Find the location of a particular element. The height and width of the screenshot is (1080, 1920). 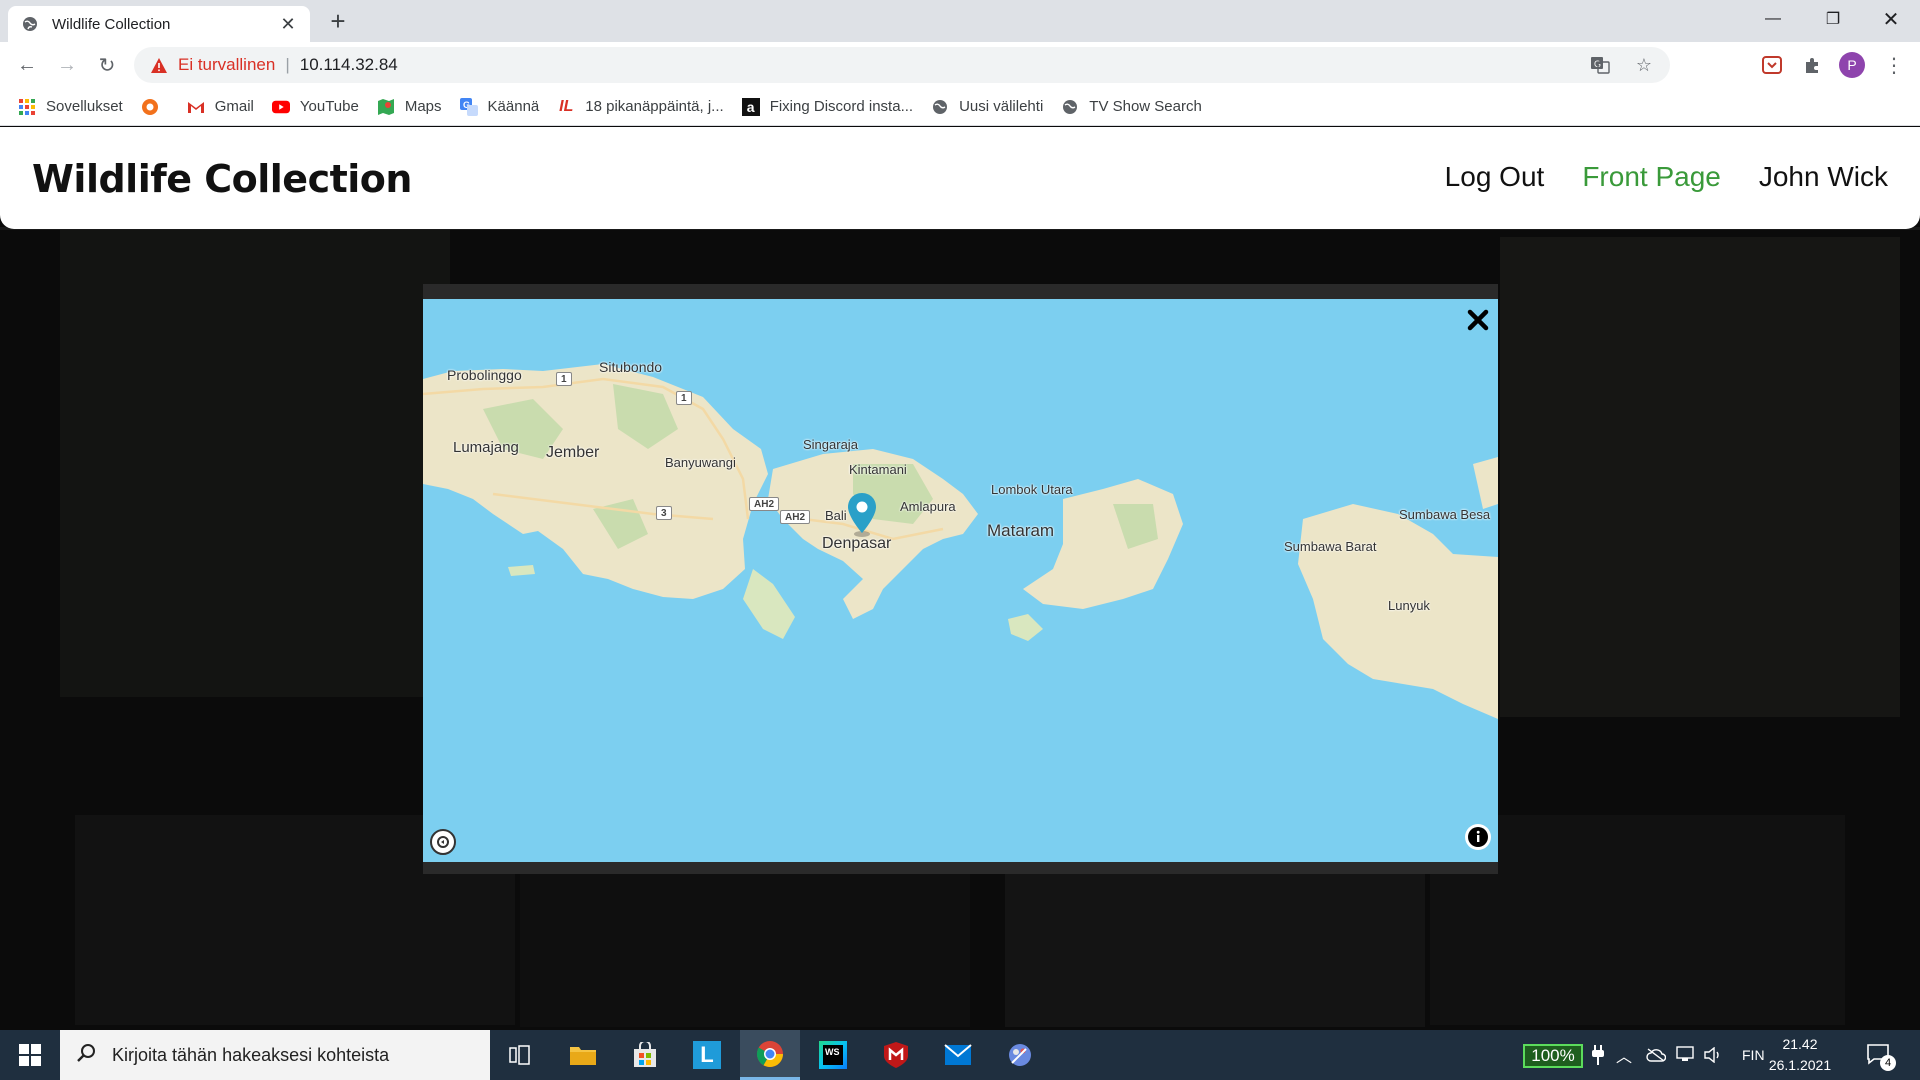

maps-icon is located at coordinates (386, 107).